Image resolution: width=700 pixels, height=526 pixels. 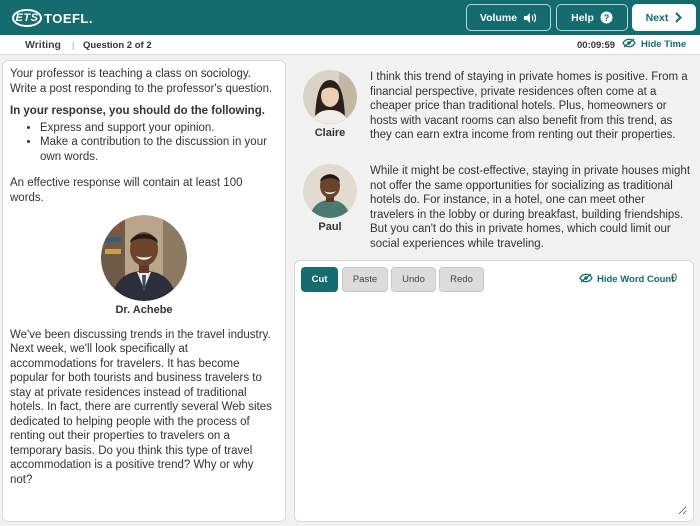 What do you see at coordinates (27, 18) in the screenshot?
I see `logo-ets-mark: ETS` at bounding box center [27, 18].